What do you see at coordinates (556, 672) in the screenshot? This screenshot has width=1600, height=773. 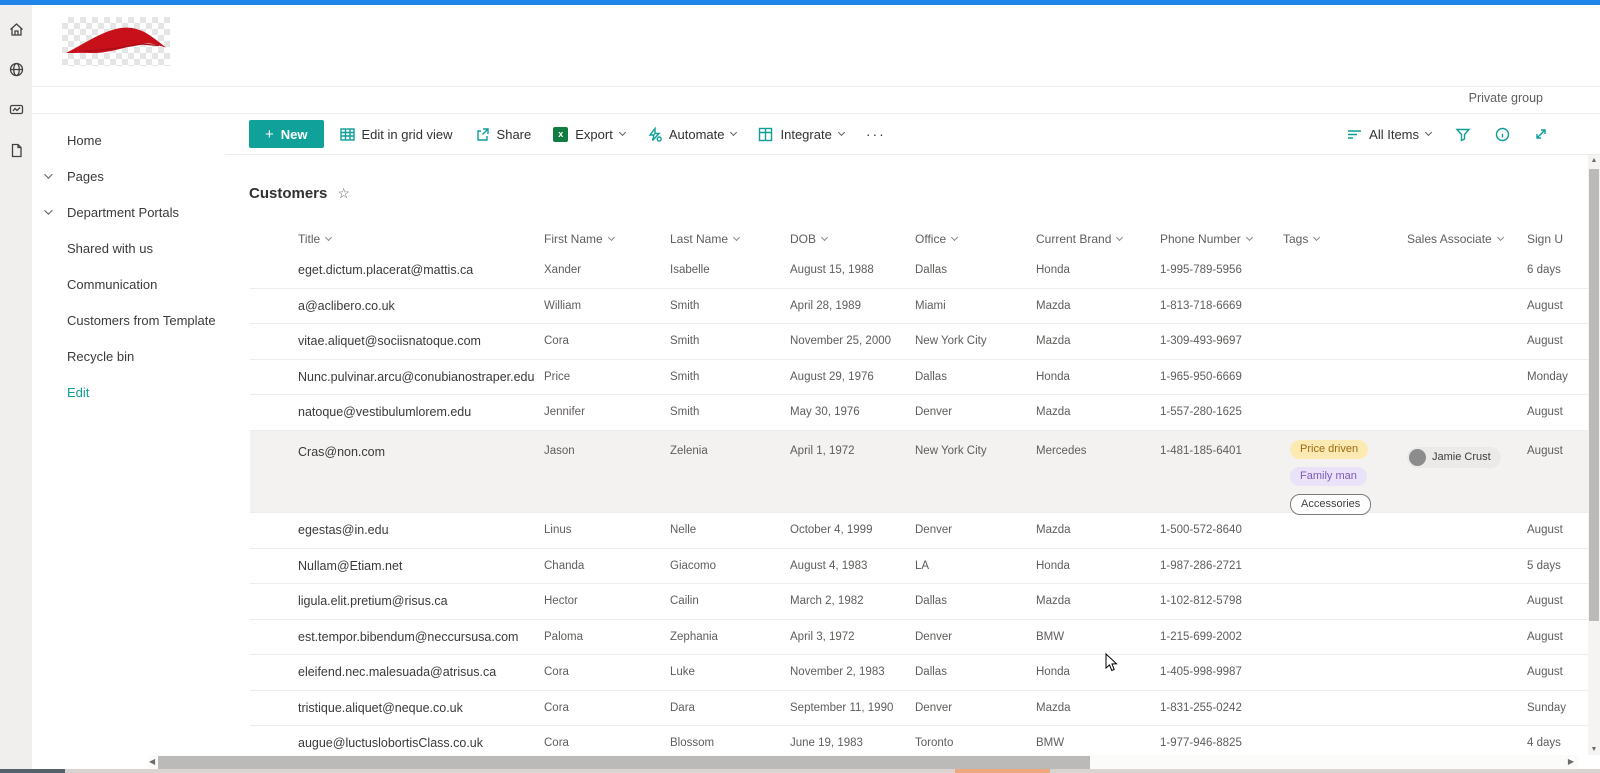 I see `cell-first-name: Cora` at bounding box center [556, 672].